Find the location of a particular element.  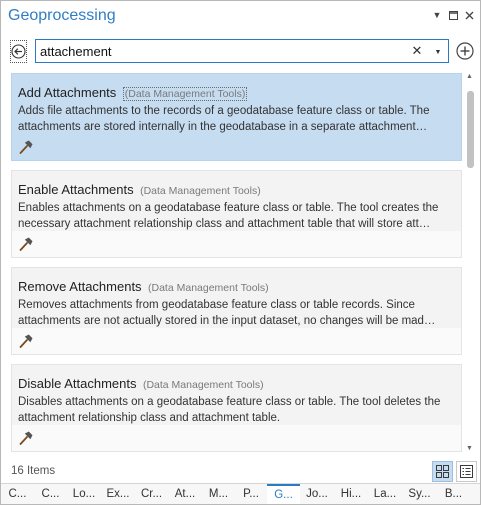

clear-icon: ✕ is located at coordinates (417, 51).